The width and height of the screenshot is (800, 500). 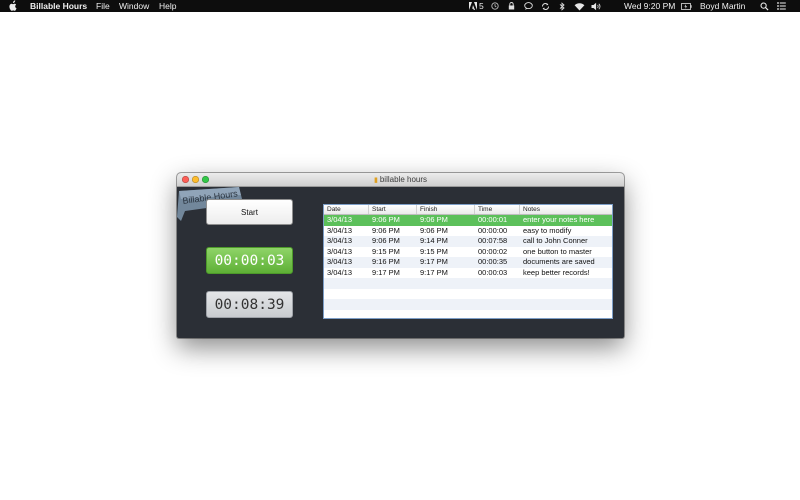 What do you see at coordinates (386, 272) in the screenshot?
I see `cell-start: 9:17 PM` at bounding box center [386, 272].